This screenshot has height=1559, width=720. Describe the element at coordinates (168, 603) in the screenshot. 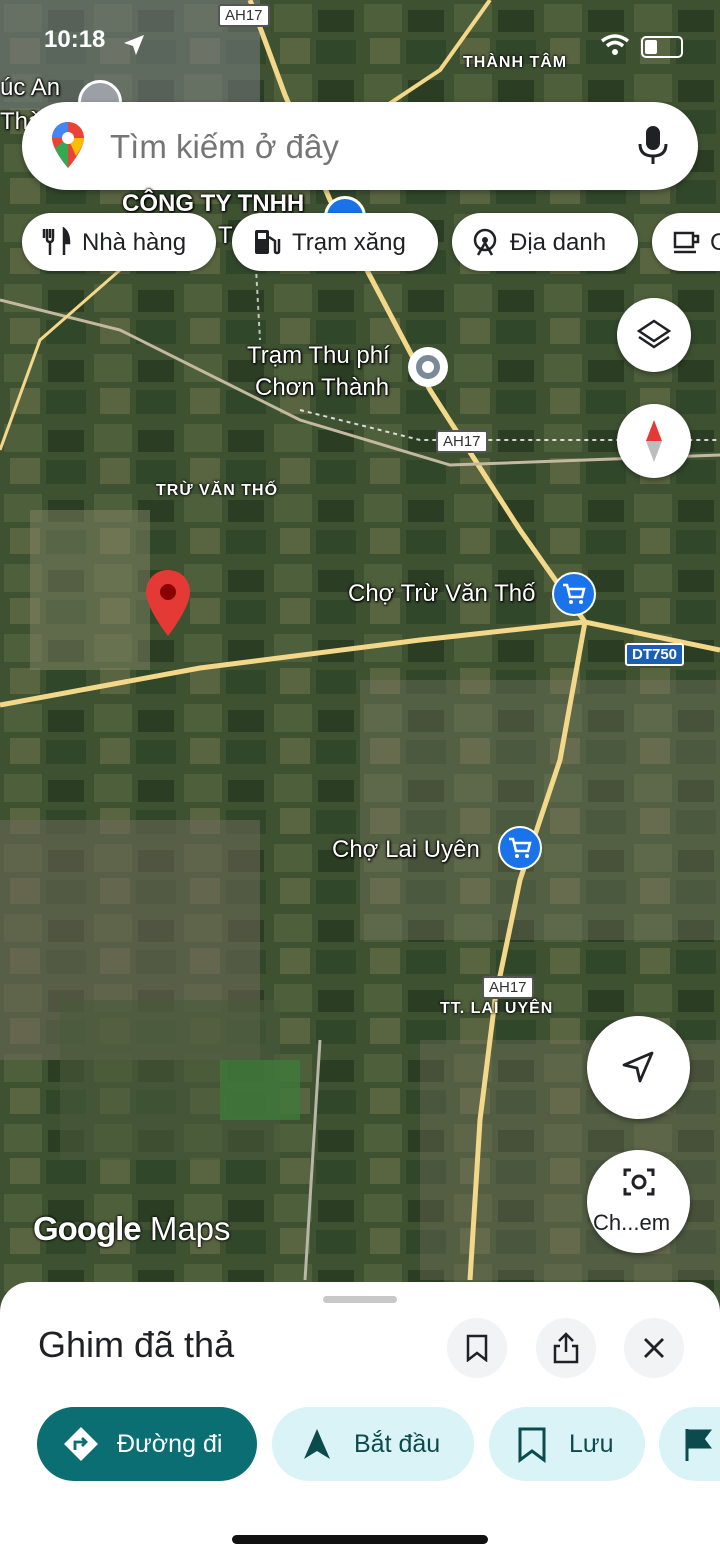

I see `dropped-pin-icon` at that location.